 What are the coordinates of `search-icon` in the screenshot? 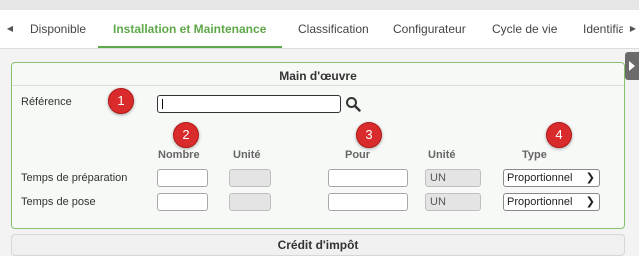 It's located at (353, 104).